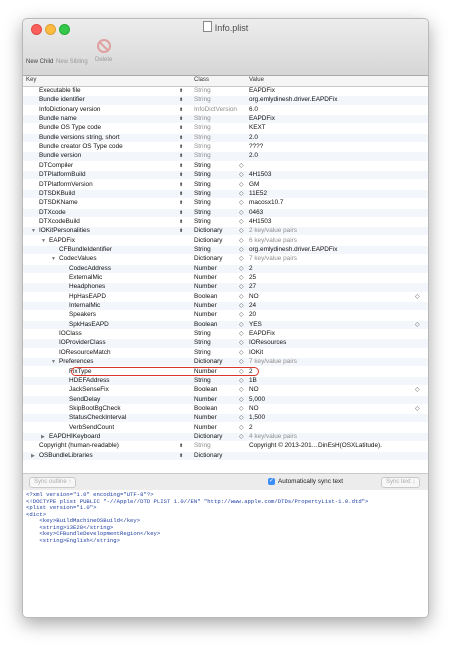 The image size is (450, 650). I want to click on row-key: DTSDKBuild, so click(57, 194).